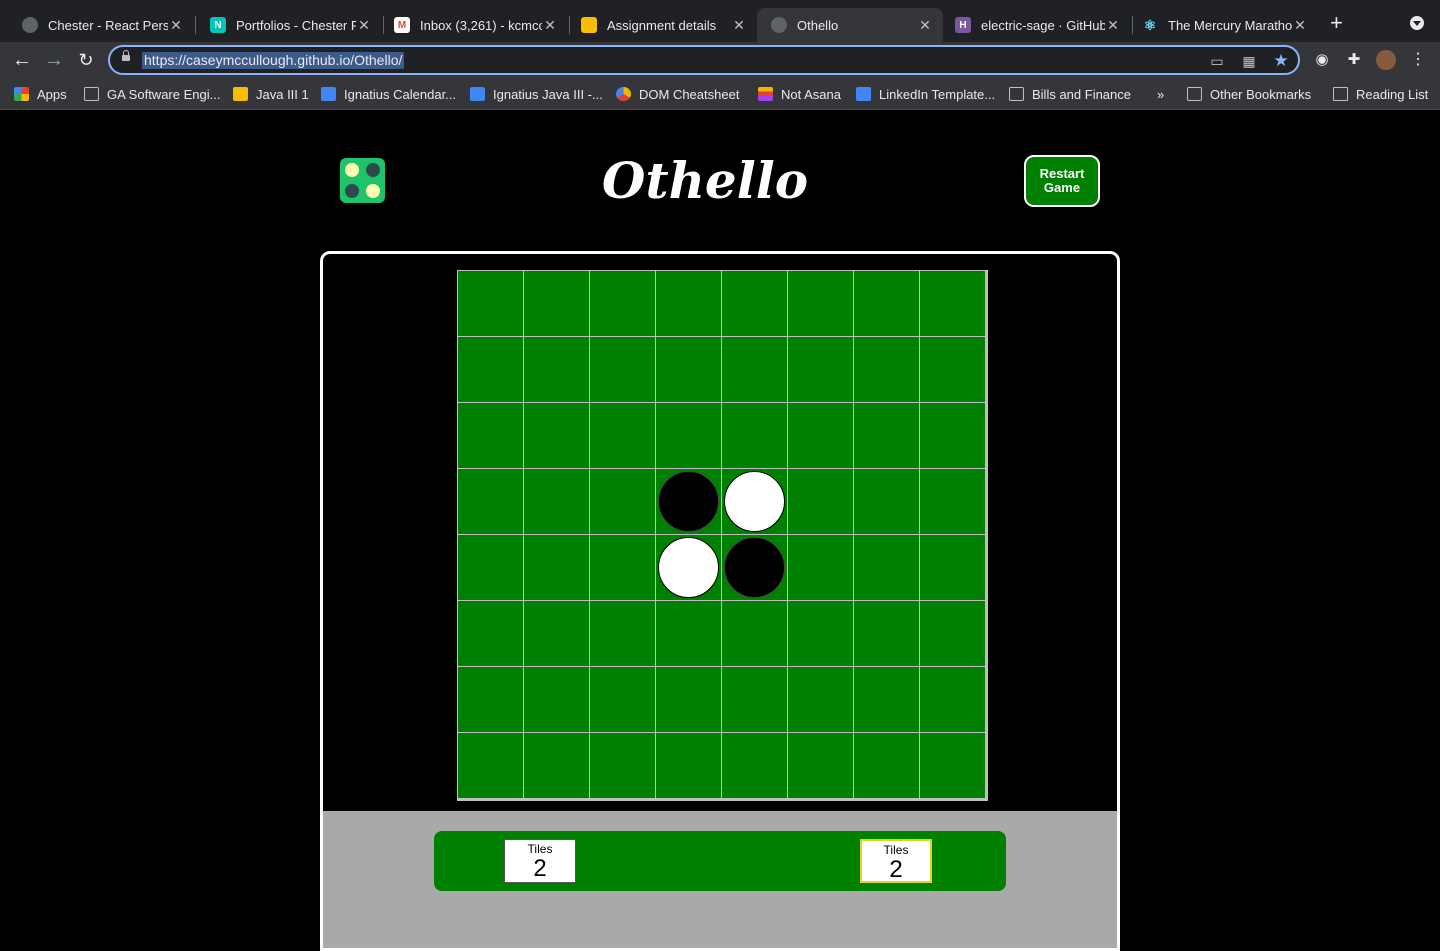 The width and height of the screenshot is (1440, 951). I want to click on tab-gmail-inbox: M Inbox (3,261) - kcmcc ✕, so click(474, 25).